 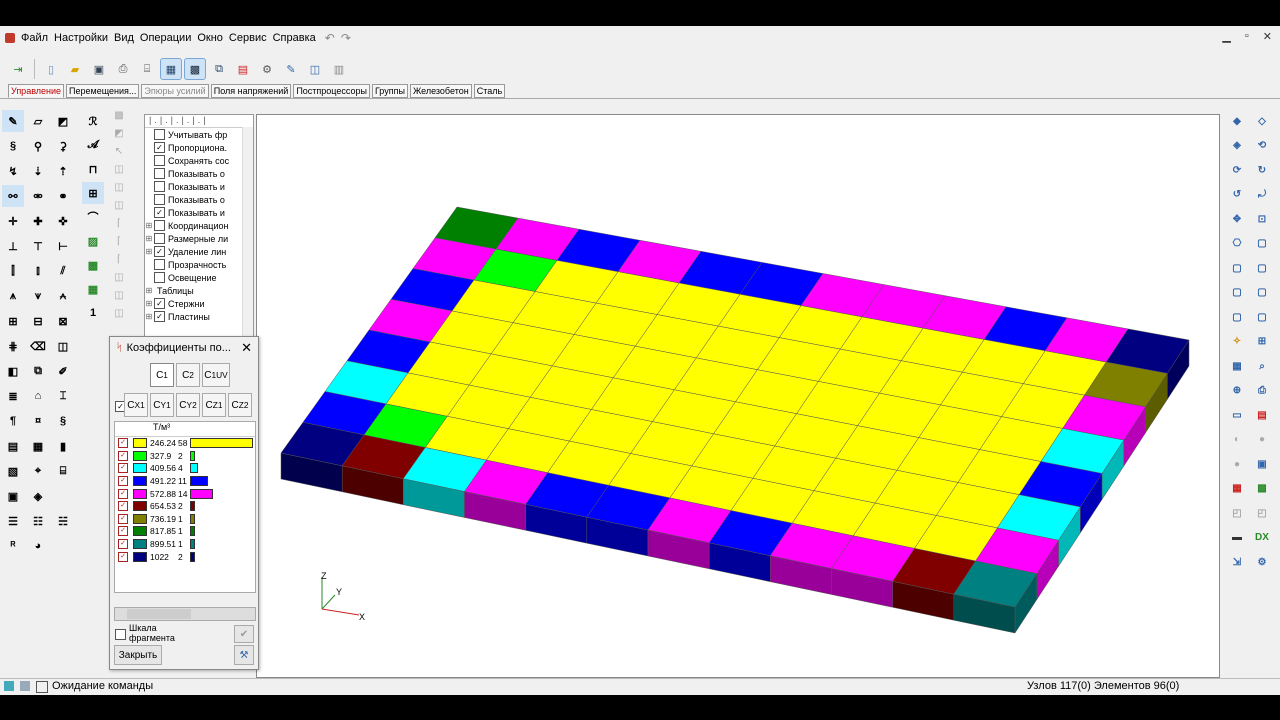 I want to click on grid-view-2-icon: ▩, so click(x=1262, y=489).